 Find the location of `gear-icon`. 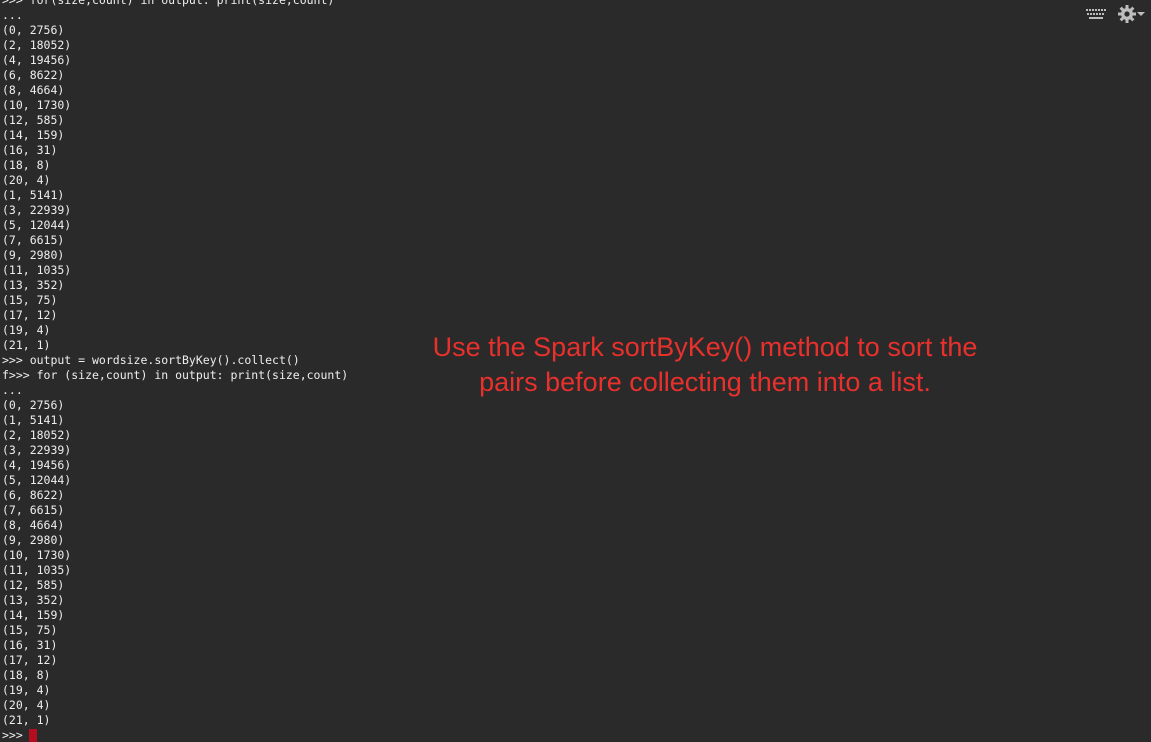

gear-icon is located at coordinates (1127, 14).